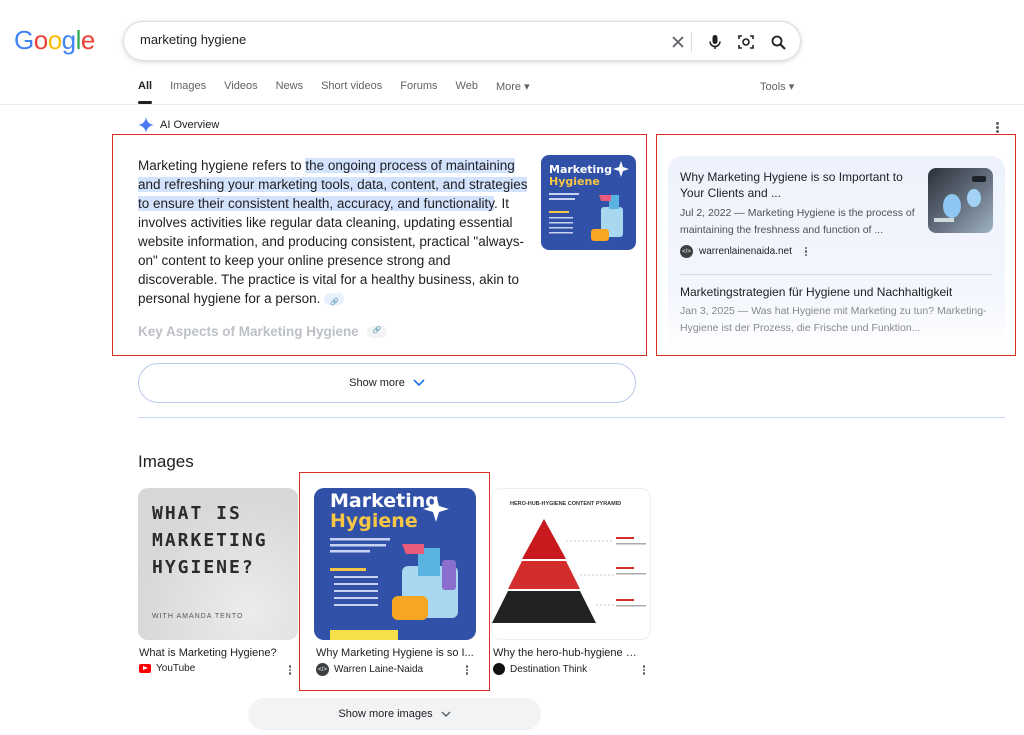 This screenshot has height=735, width=1024. I want to click on tab-videos: Videos, so click(240, 91).